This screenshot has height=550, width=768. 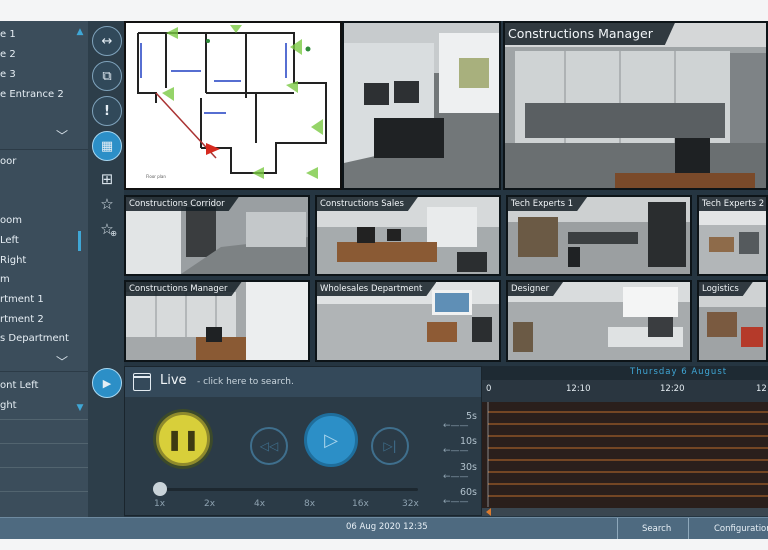 I want to click on camera-tile-lobby, so click(x=421, y=105).